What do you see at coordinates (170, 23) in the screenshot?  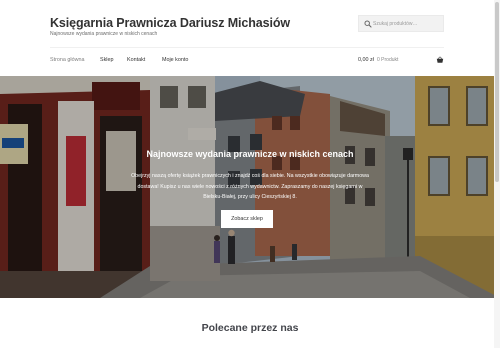 I see `site-title: Księgarnia Prawnicza Dariusz Michasiów` at bounding box center [170, 23].